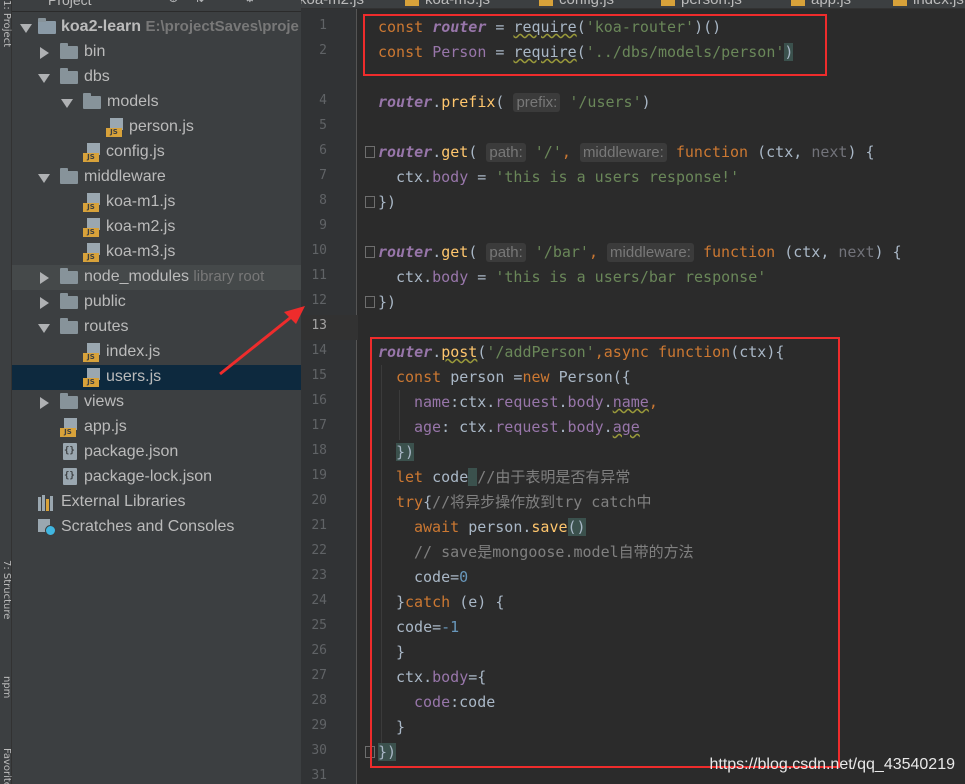 This screenshot has height=784, width=965. I want to click on tab-label: config.js, so click(586, 4).